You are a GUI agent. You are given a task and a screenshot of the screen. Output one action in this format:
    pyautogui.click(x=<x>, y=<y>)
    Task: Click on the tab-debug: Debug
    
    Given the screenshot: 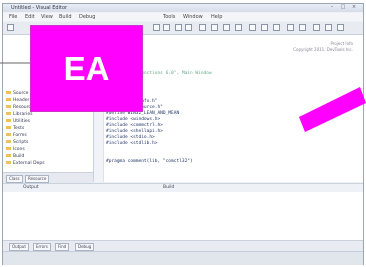 What is the action you would take?
    pyautogui.click(x=85, y=247)
    